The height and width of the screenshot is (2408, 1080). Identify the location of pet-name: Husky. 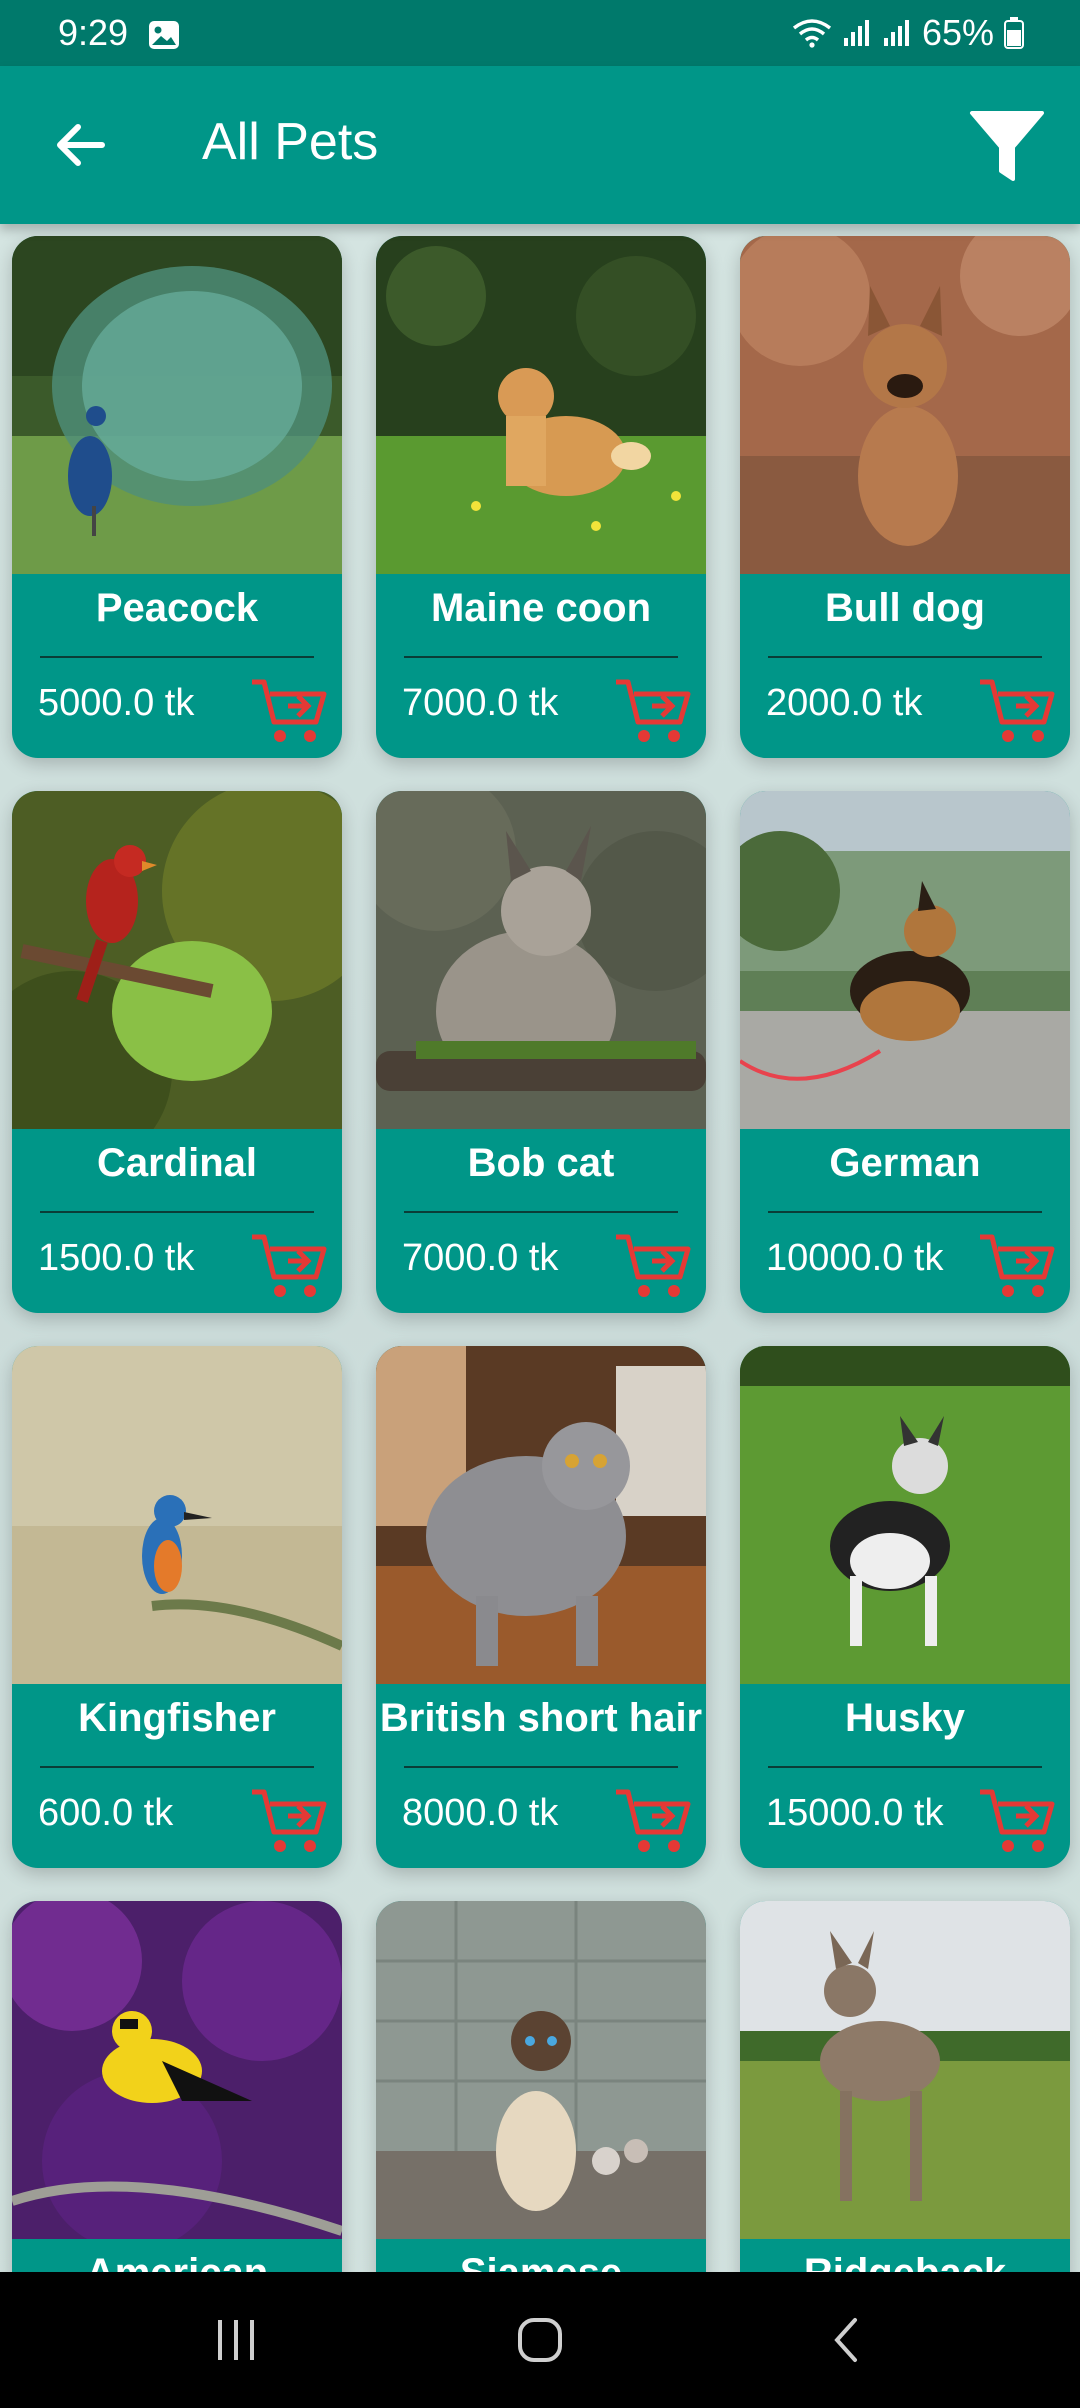
(905, 1718).